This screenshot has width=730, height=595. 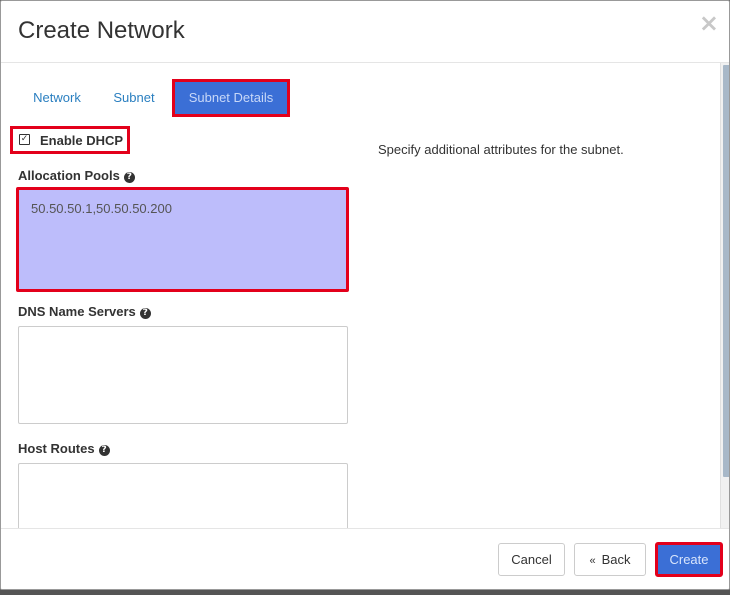 I want to click on tab-subnet: Subnet, so click(x=134, y=98).